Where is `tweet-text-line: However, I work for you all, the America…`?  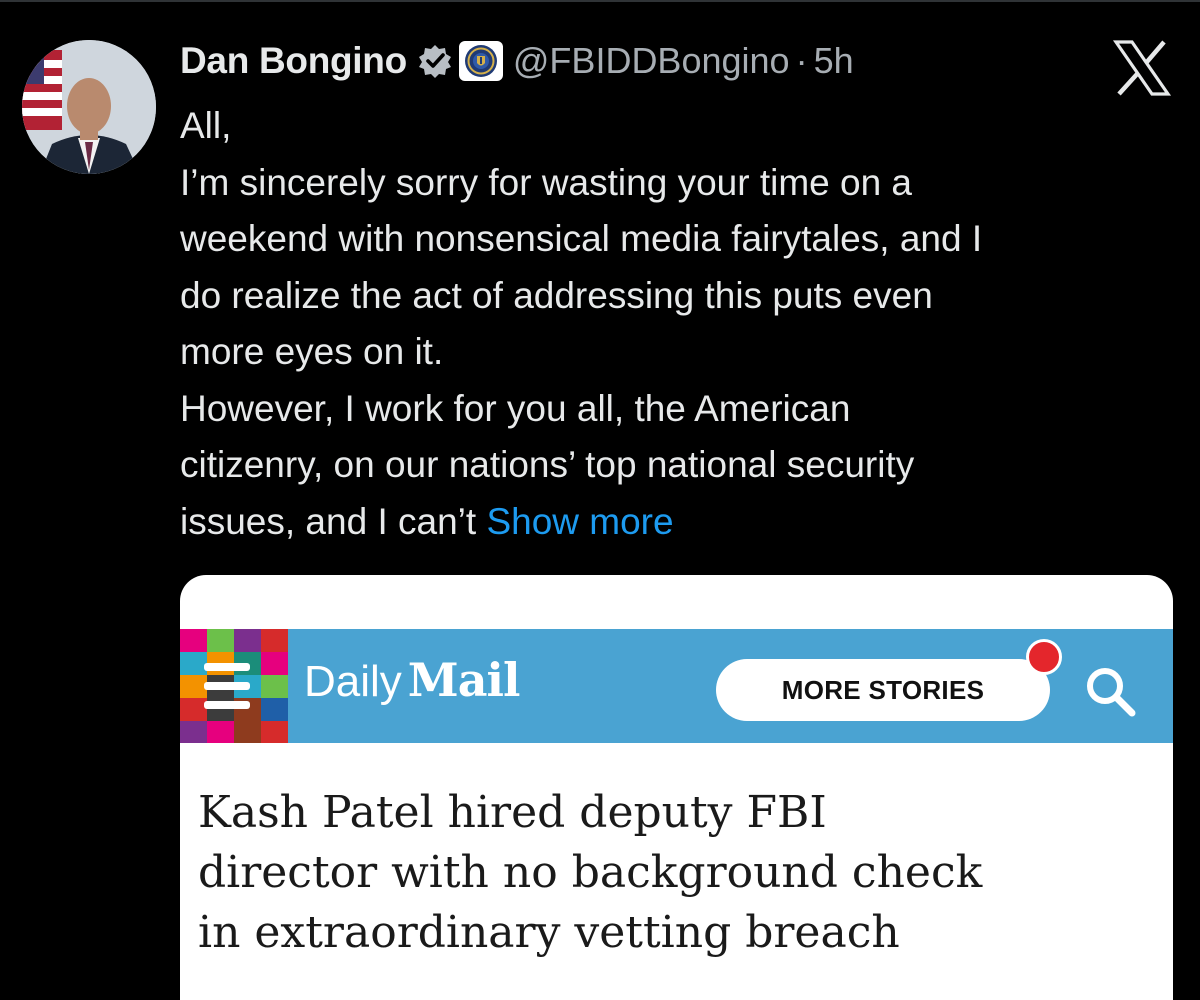 tweet-text-line: However, I work for you all, the America… is located at coordinates (515, 408).